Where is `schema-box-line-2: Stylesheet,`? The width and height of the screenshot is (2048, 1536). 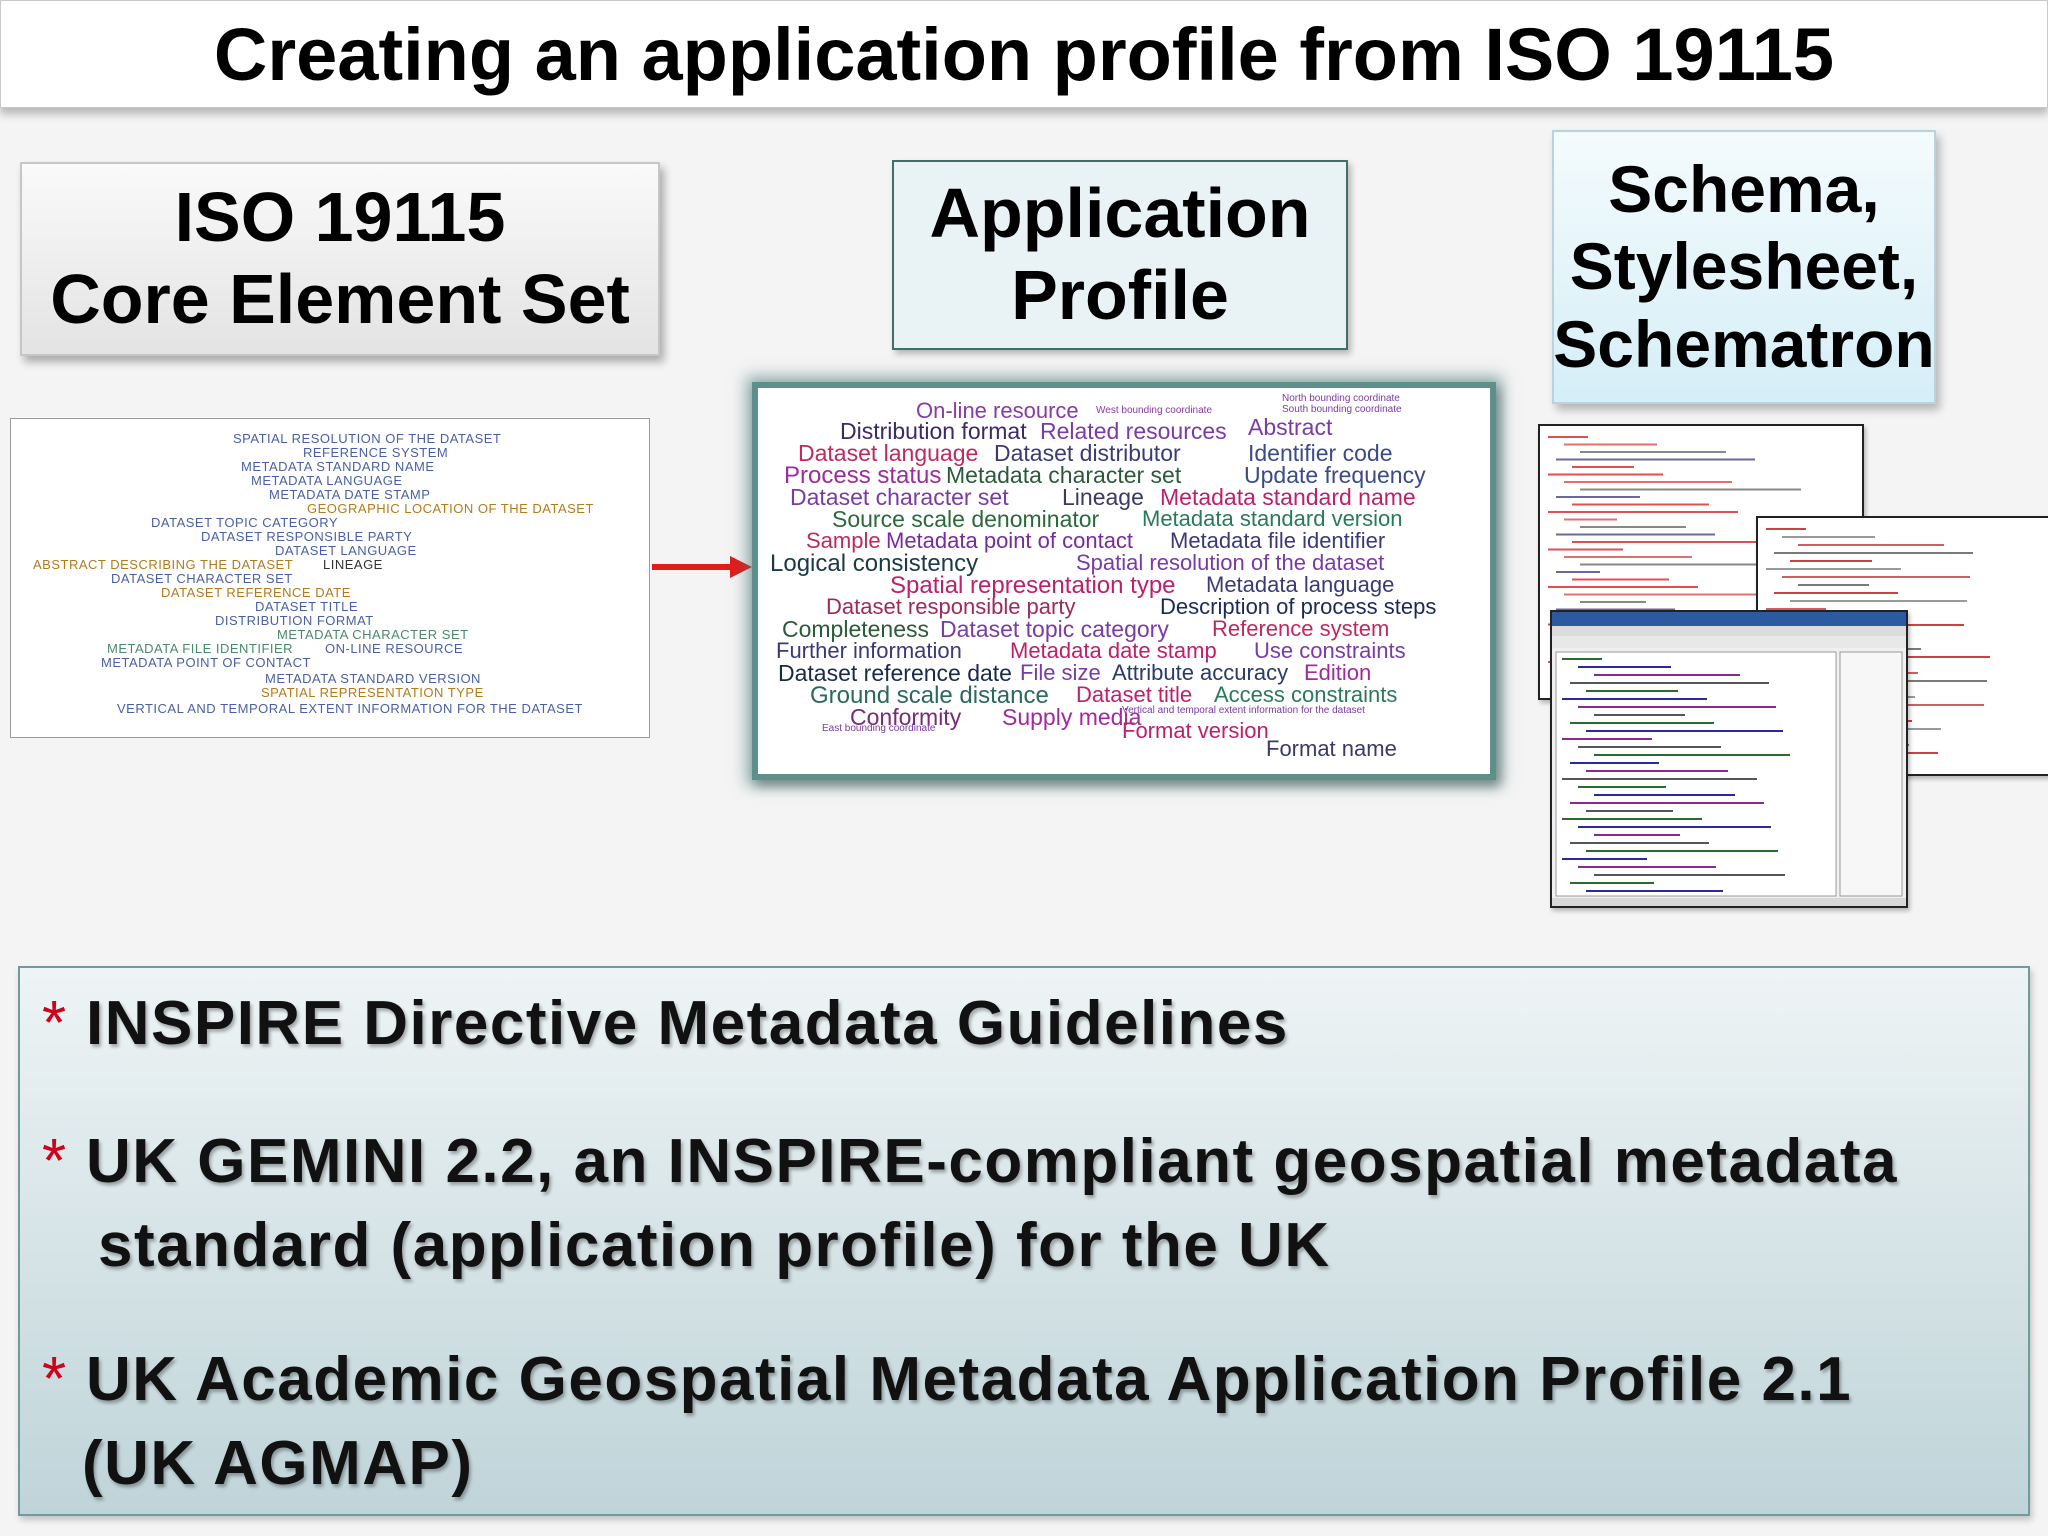
schema-box-line-2: Stylesheet, is located at coordinates (1744, 266).